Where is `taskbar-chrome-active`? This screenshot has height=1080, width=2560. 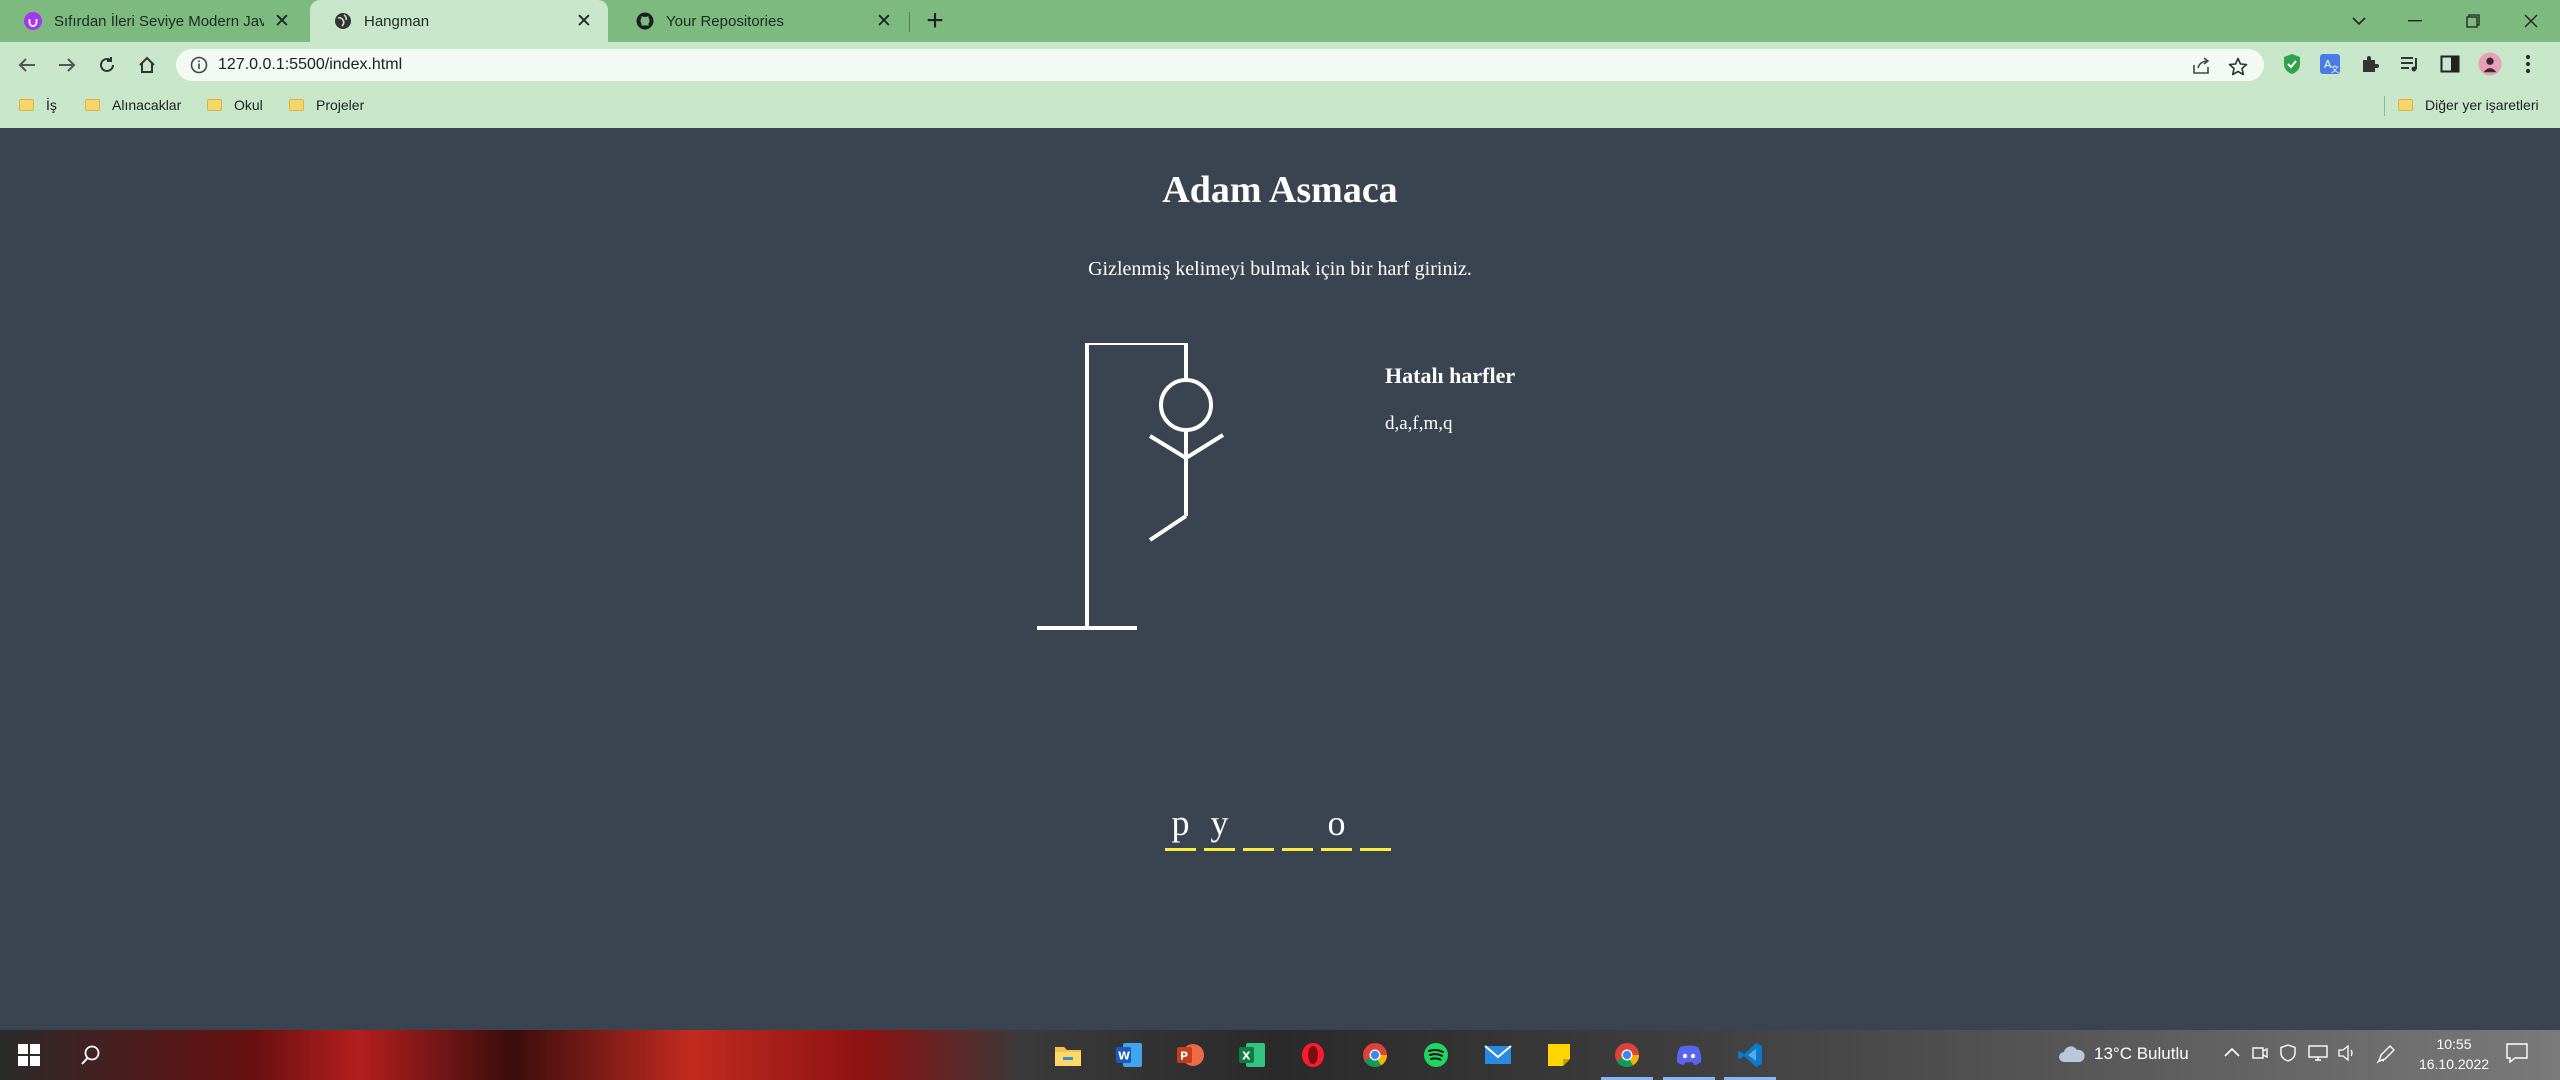 taskbar-chrome-active is located at coordinates (1627, 1055).